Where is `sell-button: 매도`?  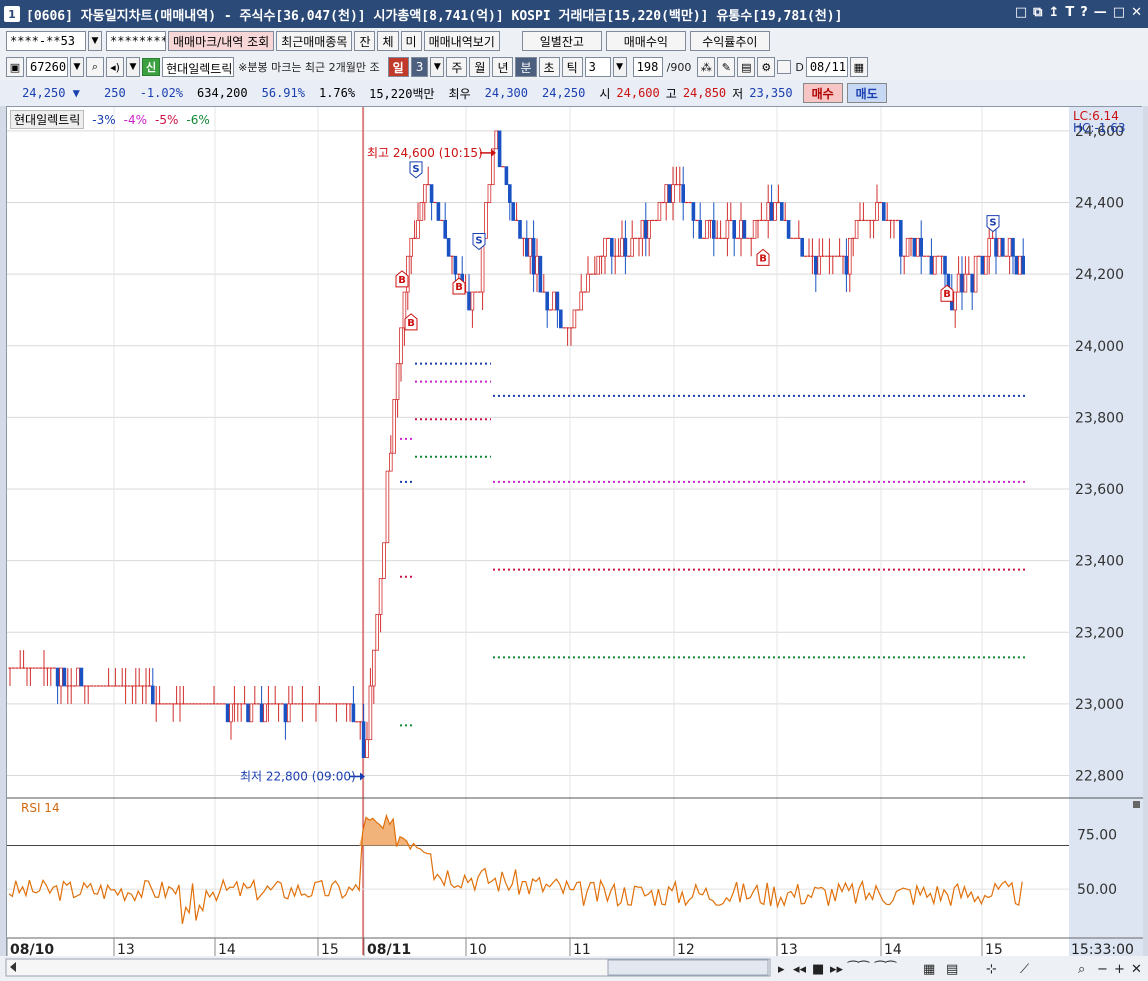 sell-button: 매도 is located at coordinates (866, 93).